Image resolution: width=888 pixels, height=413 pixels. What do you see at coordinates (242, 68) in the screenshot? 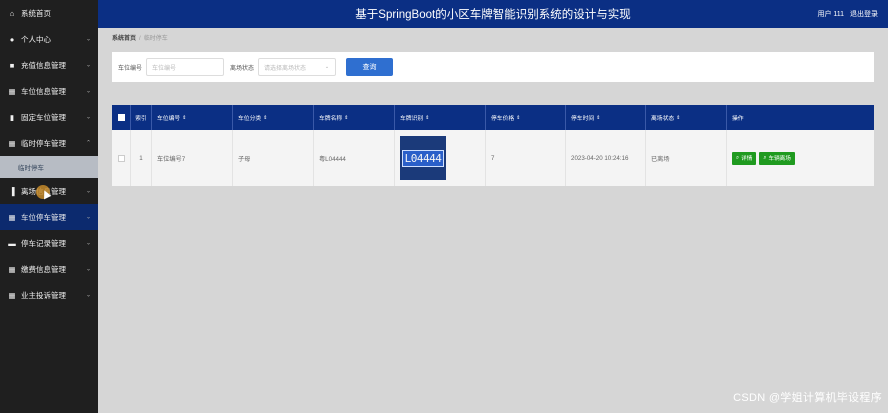
I see `status-label: 离场状态` at bounding box center [242, 68].